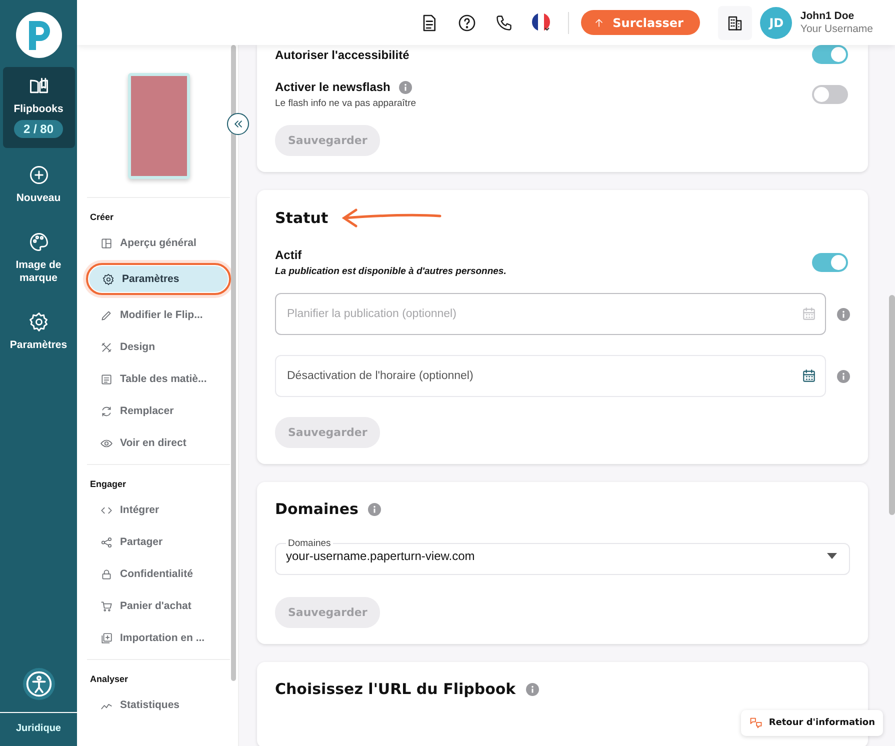  Describe the element at coordinates (836, 29) in the screenshot. I see `user-username: Your Username` at that location.